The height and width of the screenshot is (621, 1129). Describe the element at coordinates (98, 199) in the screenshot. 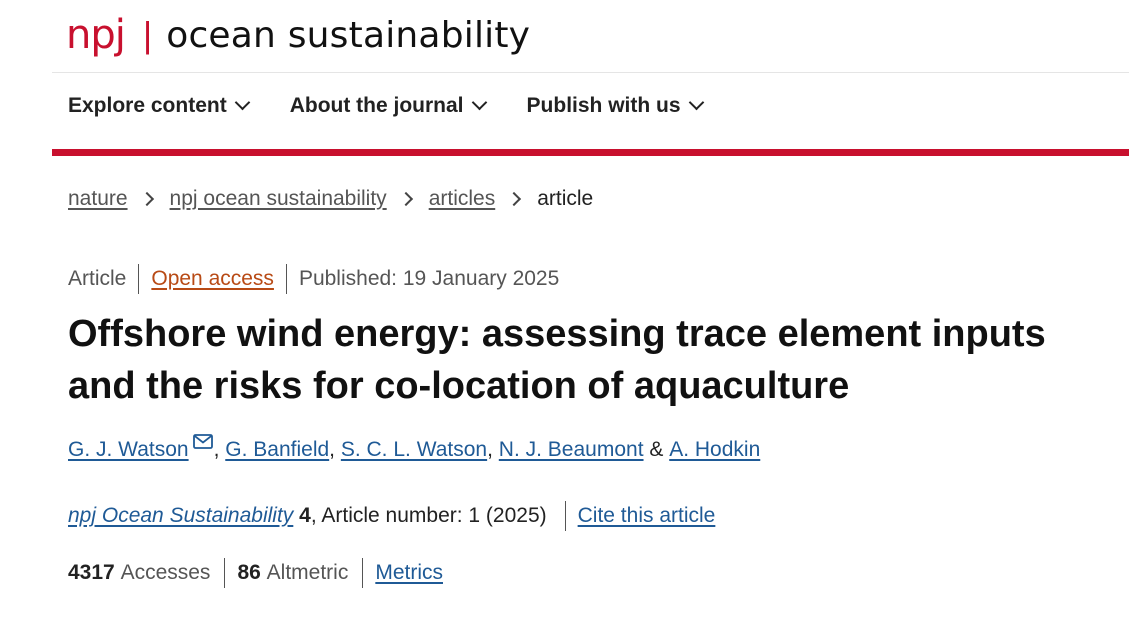

I see `breadcrumb-nature: nature` at that location.